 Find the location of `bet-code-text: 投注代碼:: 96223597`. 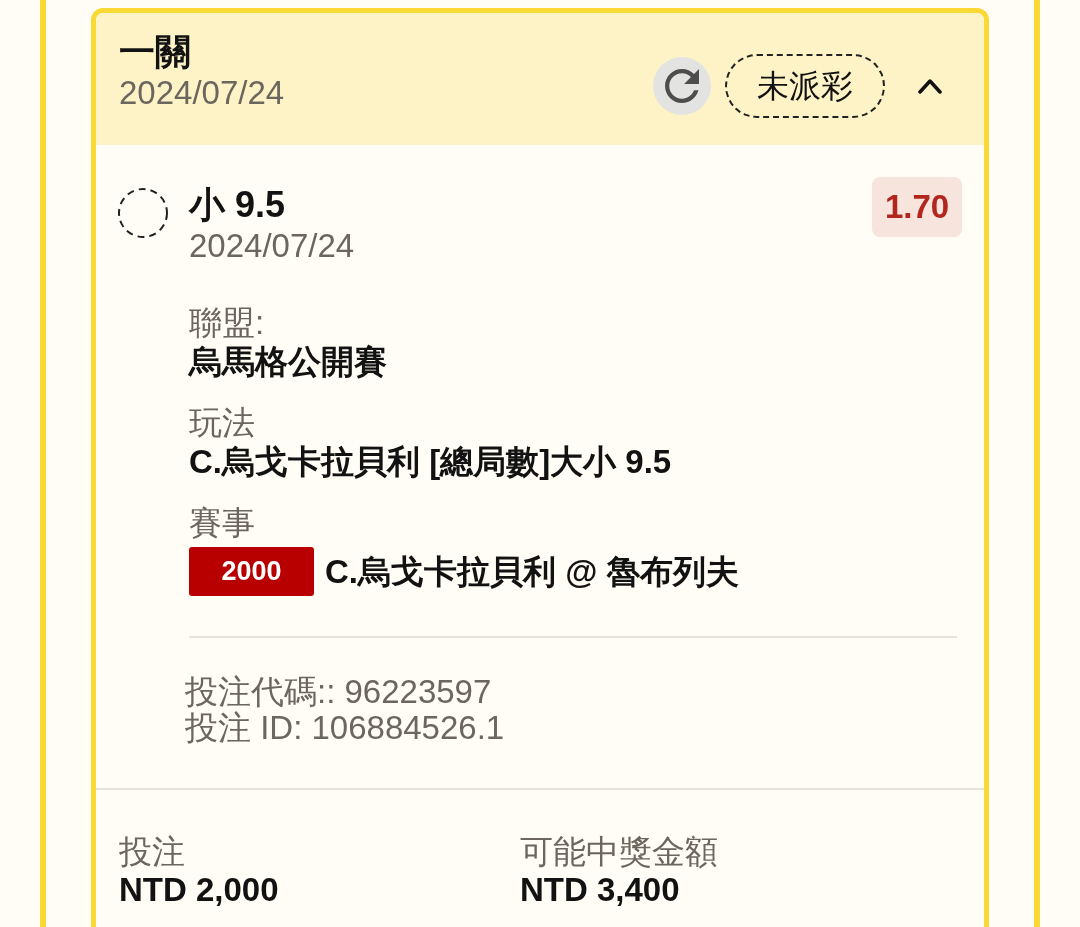

bet-code-text: 投注代碼:: 96223597 is located at coordinates (338, 692).